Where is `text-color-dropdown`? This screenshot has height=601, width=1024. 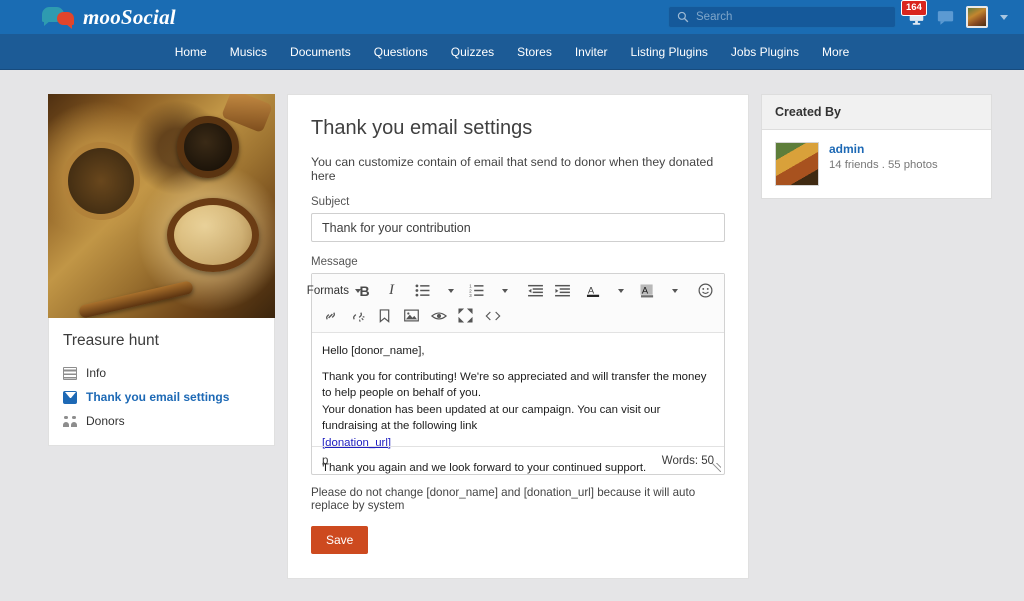
text-color-dropdown is located at coordinates (620, 291).